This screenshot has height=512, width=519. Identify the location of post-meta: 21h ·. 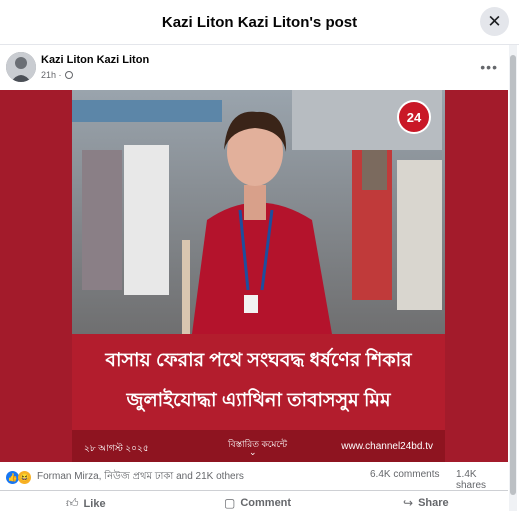
(57, 75).